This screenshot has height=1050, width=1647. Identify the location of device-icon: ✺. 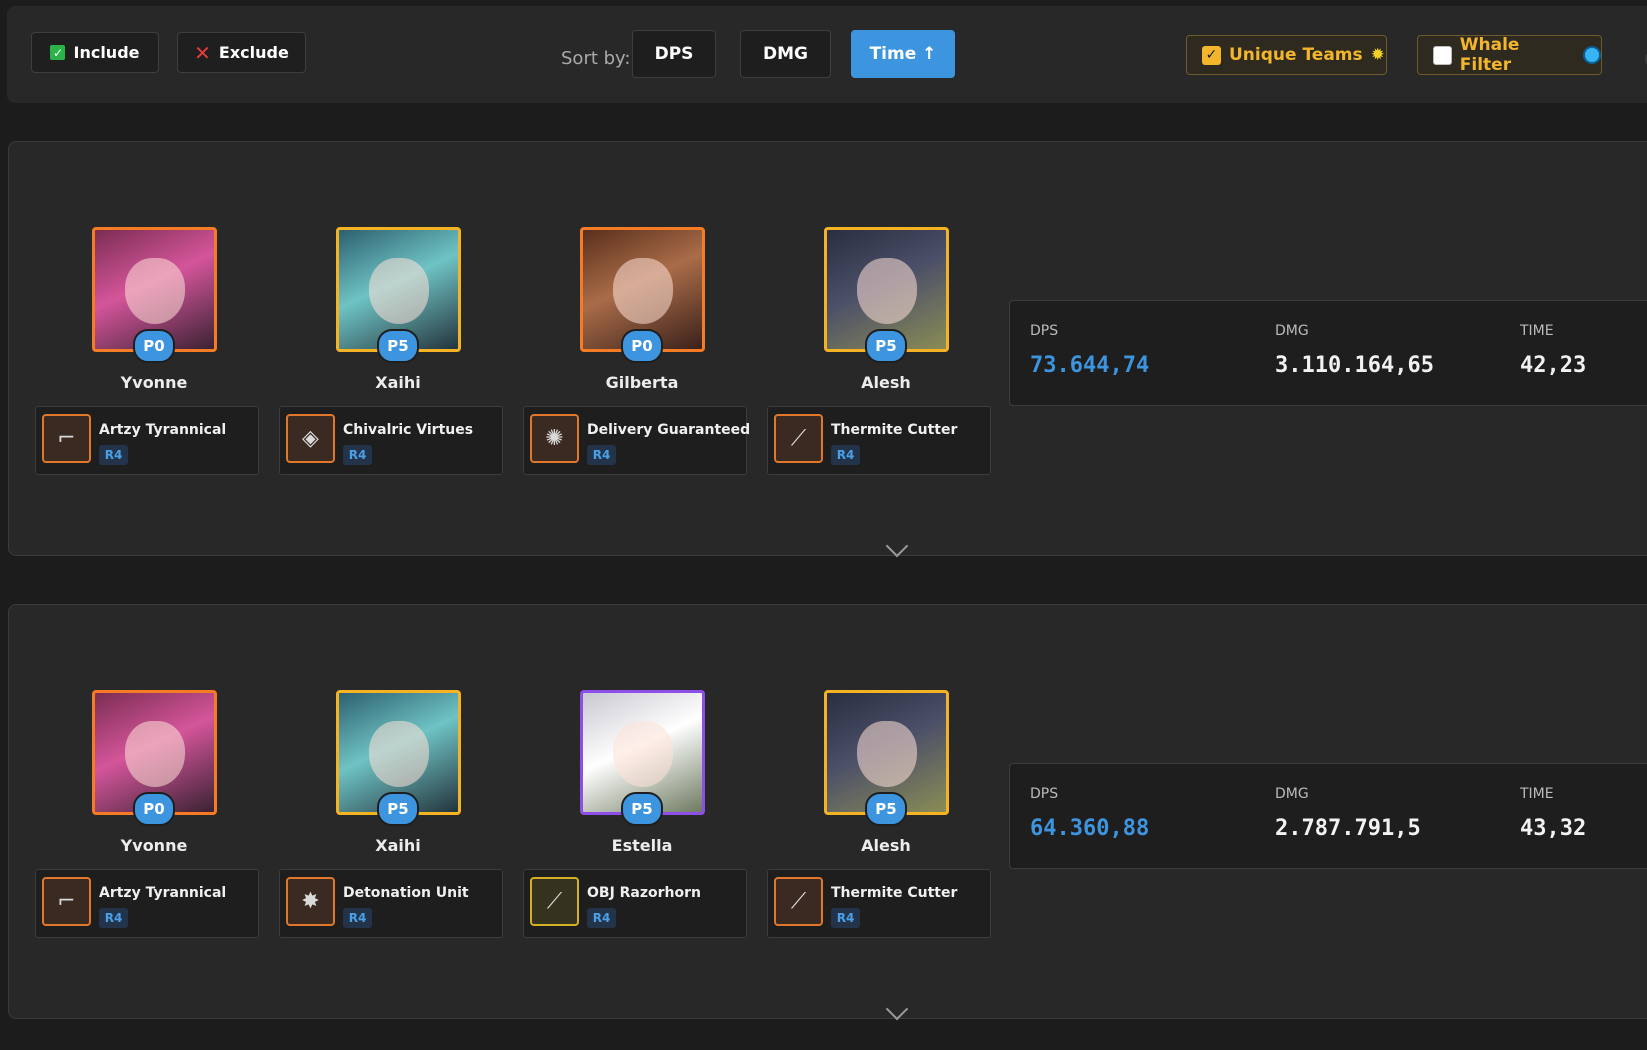
(554, 438).